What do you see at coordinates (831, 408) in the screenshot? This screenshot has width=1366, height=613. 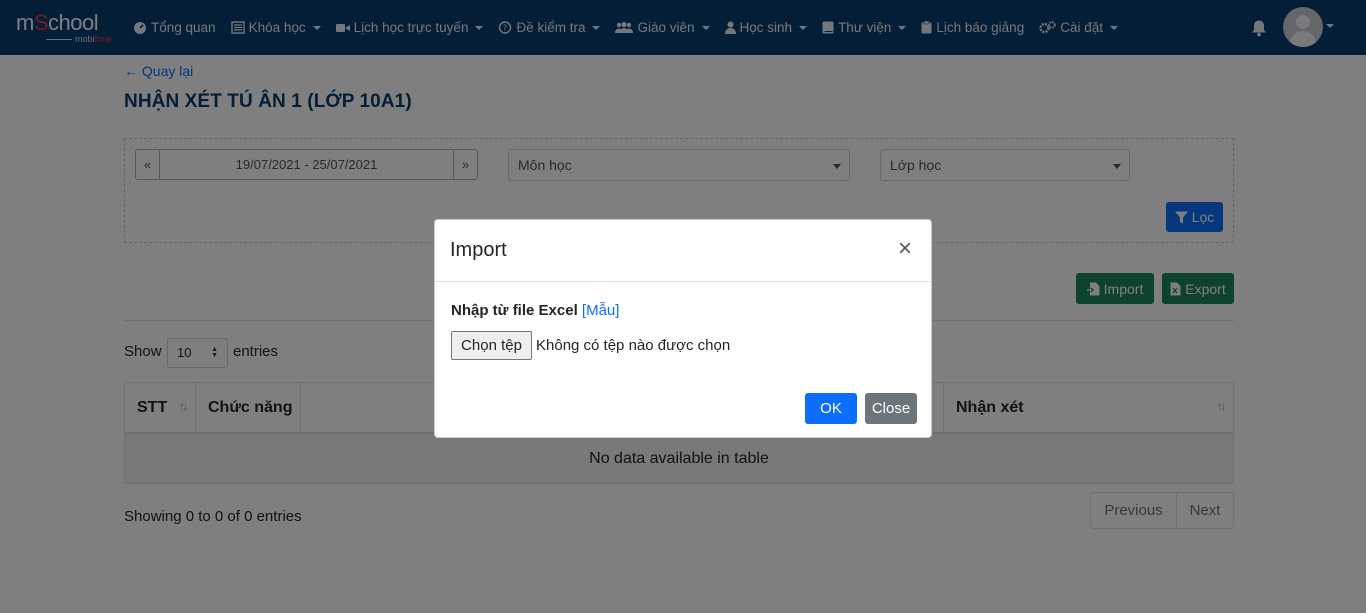 I see `ok-button: OK` at bounding box center [831, 408].